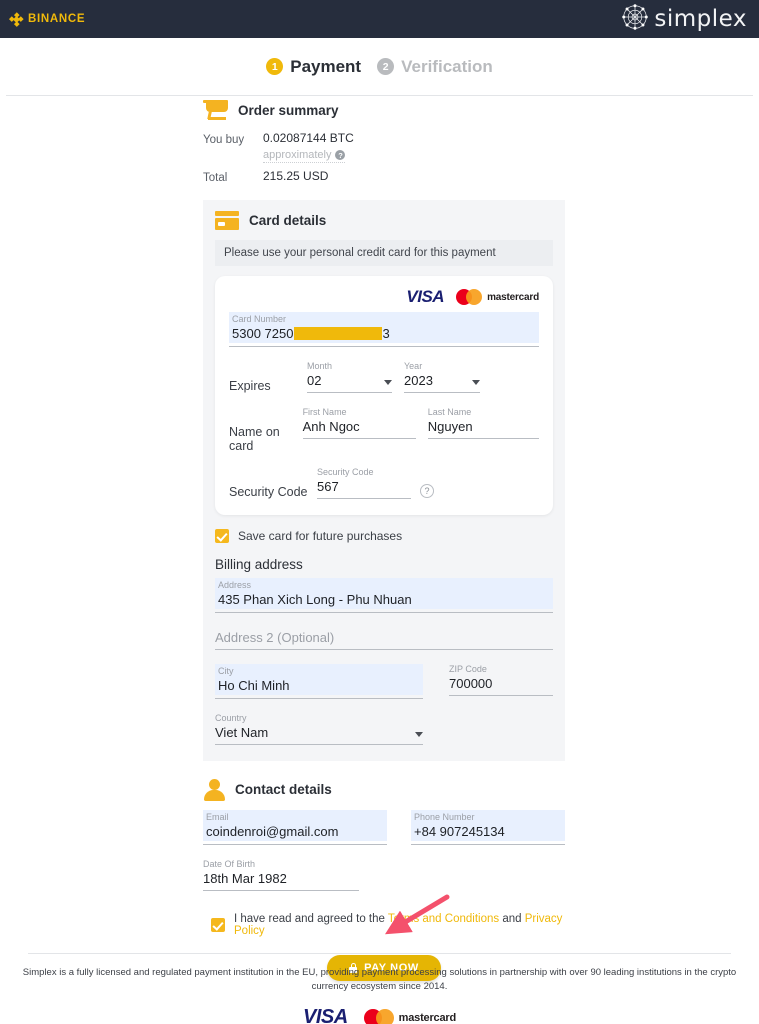 The width and height of the screenshot is (759, 1024). I want to click on country-value: Viet Nam, so click(242, 732).